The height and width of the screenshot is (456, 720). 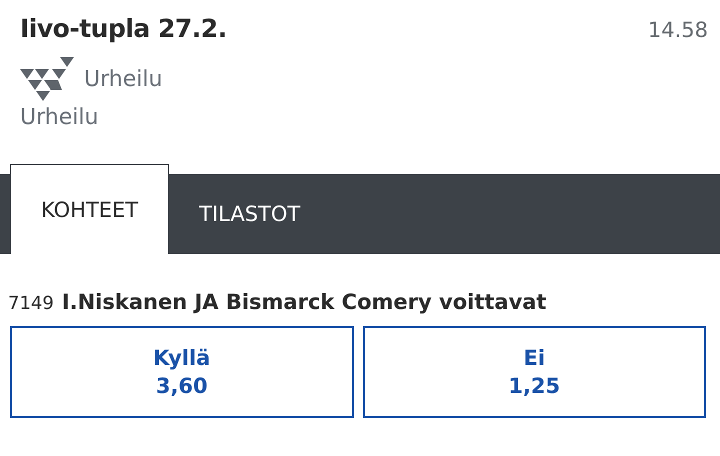 What do you see at coordinates (59, 117) in the screenshot?
I see `category-label: Urheilu` at bounding box center [59, 117].